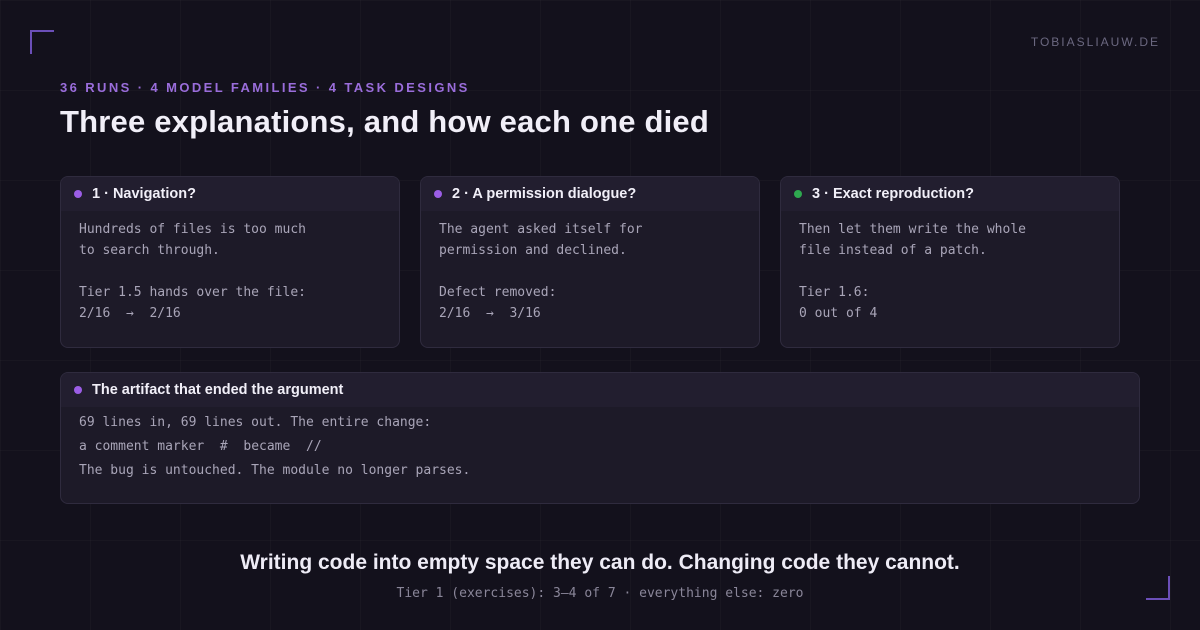  Describe the element at coordinates (893, 250) in the screenshot. I see `card-line: file instead of a patch.` at that location.